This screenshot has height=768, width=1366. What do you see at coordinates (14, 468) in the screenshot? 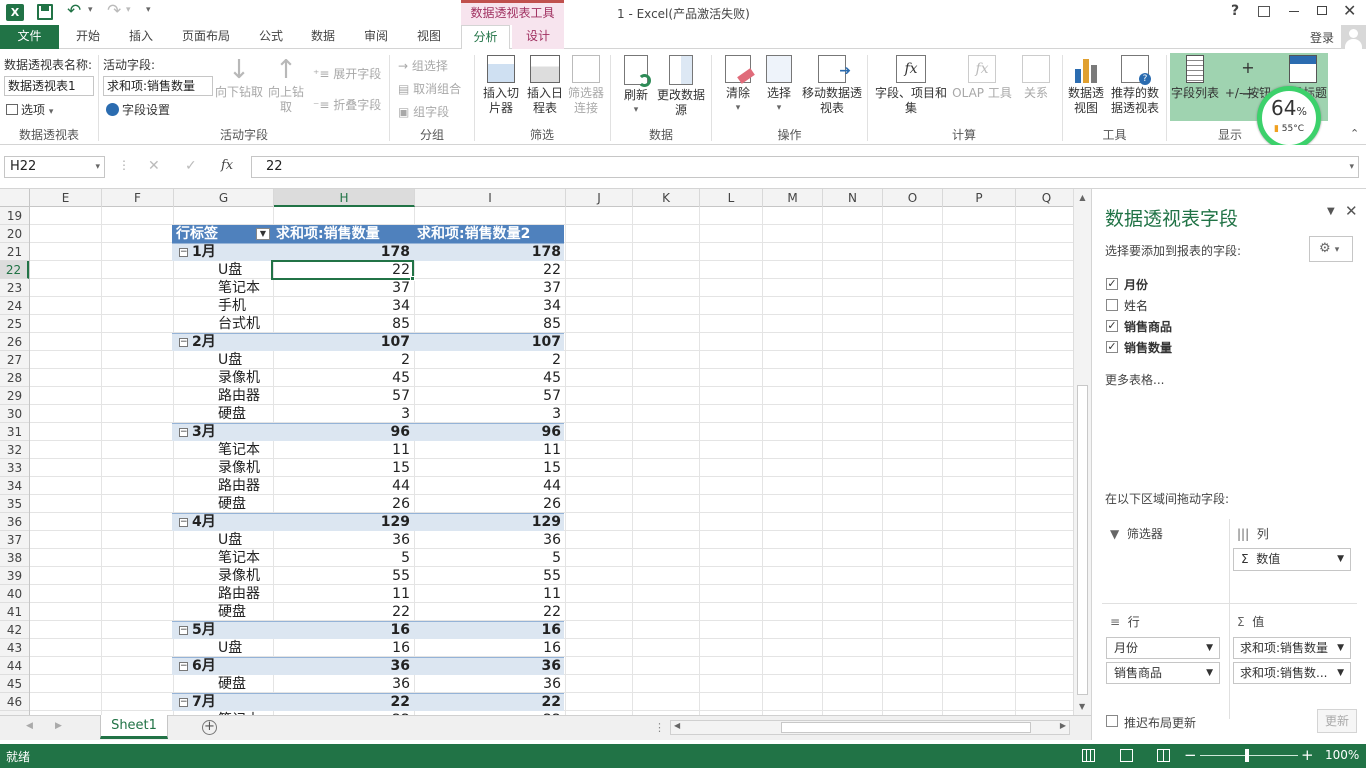
I see `row-header: 33` at bounding box center [14, 468].